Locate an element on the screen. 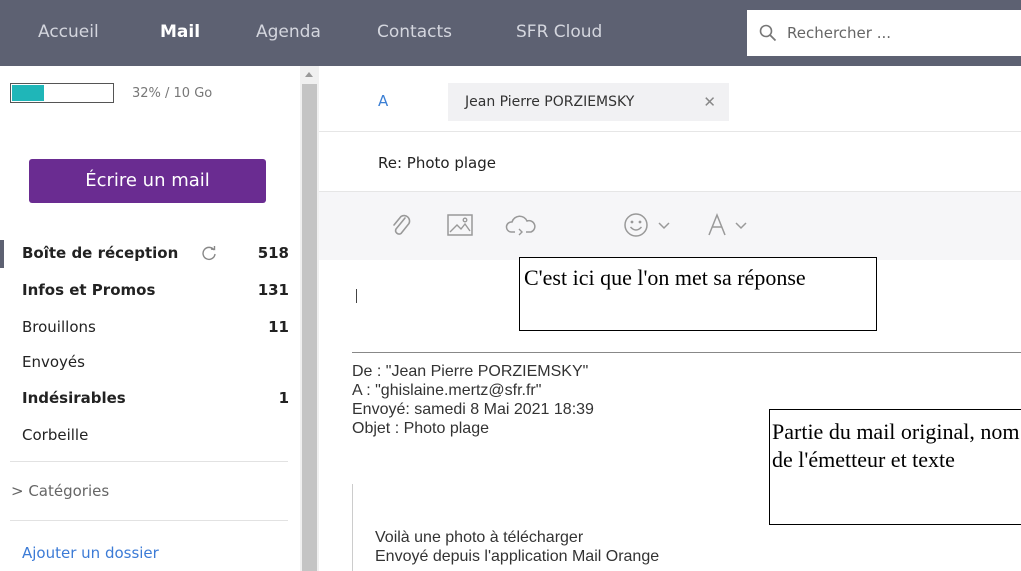 The height and width of the screenshot is (571, 1021). folder-count: 131 is located at coordinates (273, 290).